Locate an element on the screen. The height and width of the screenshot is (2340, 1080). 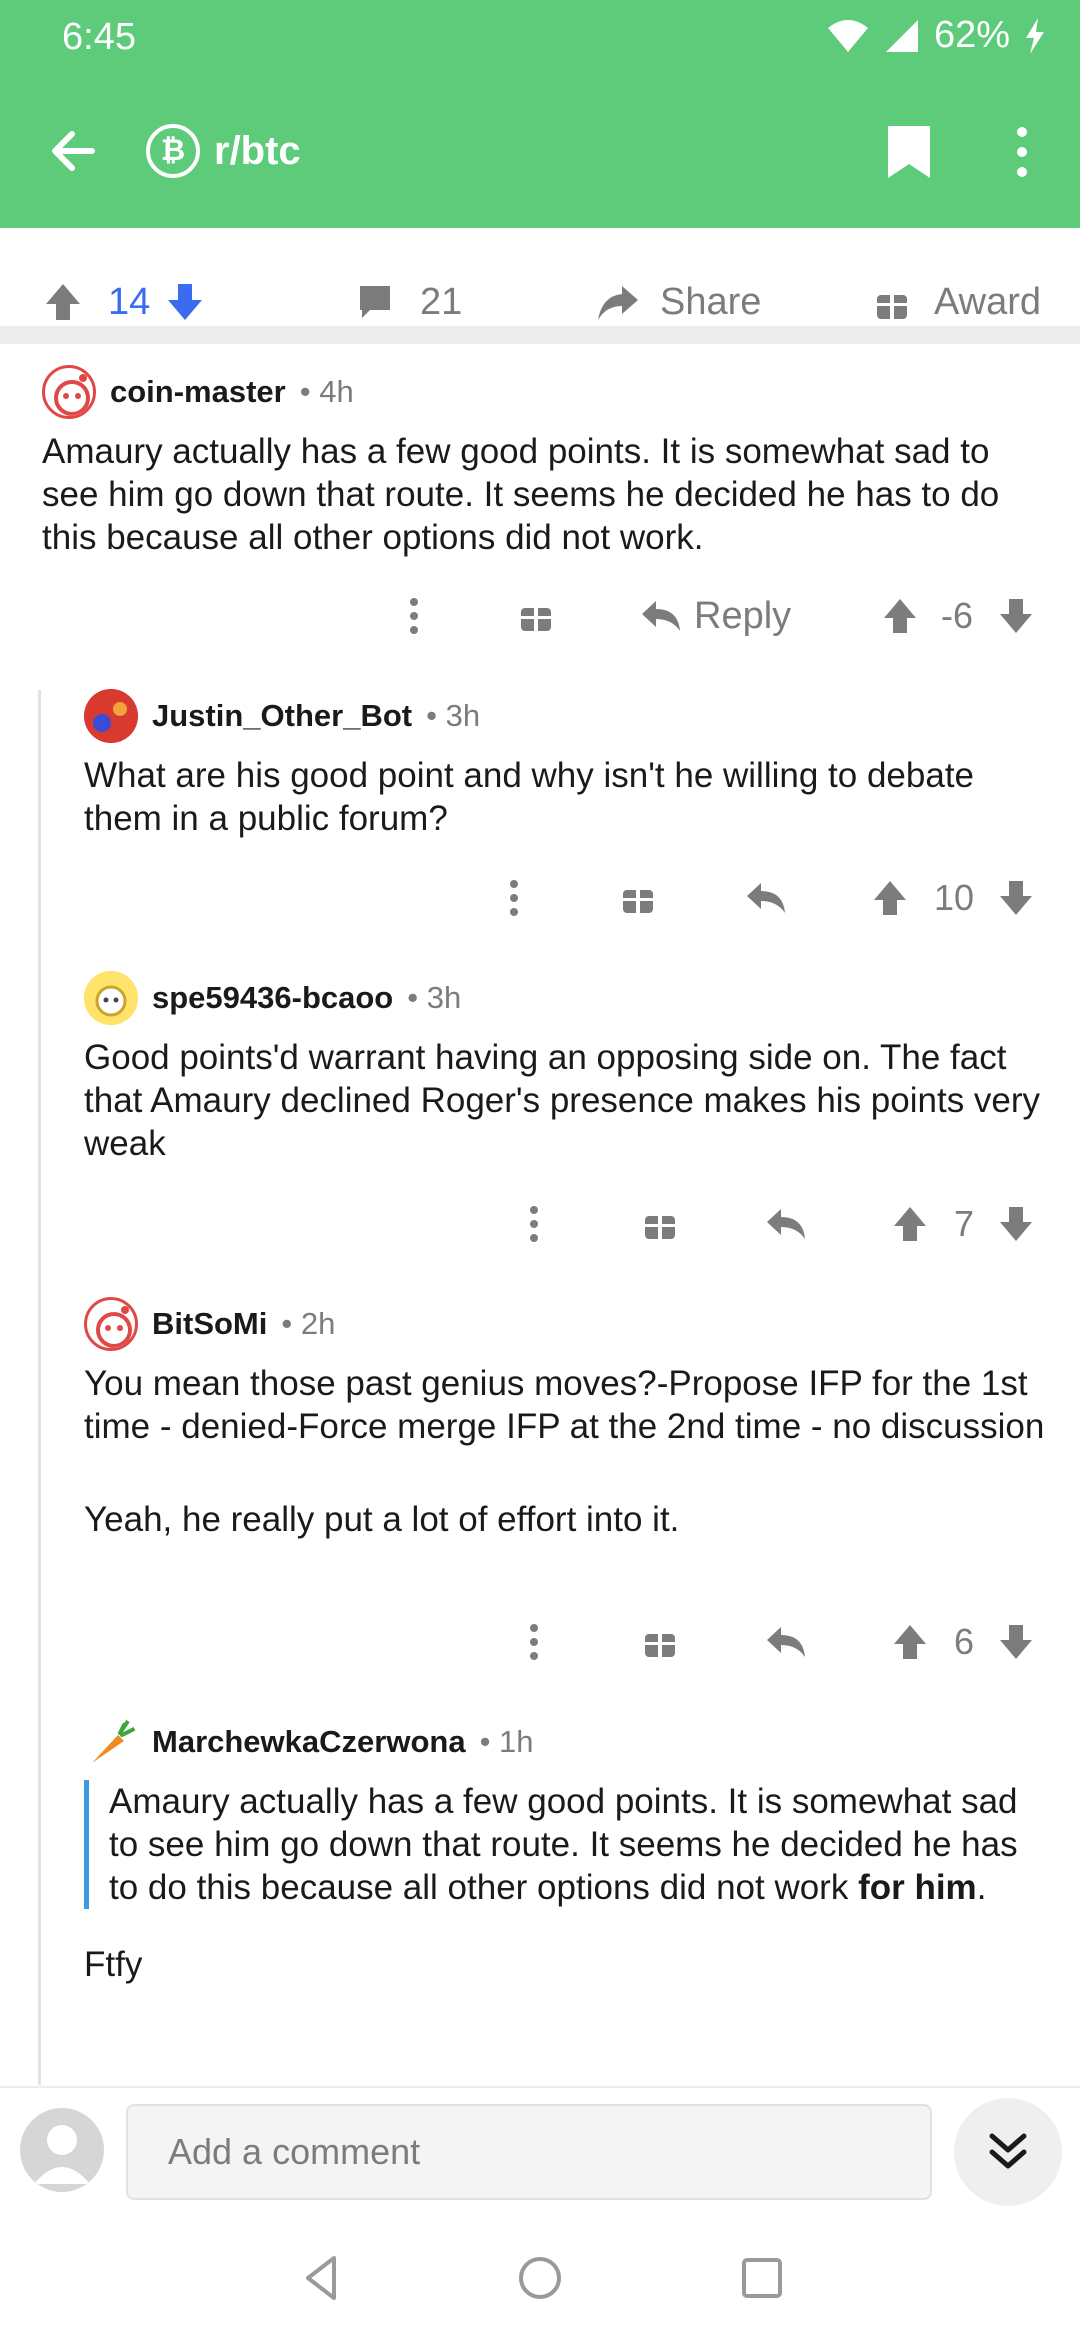
comment-age: 2h is located at coordinates (318, 1323).